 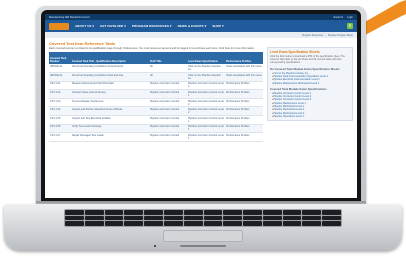 I want to click on email-link: Email Us, so click(x=339, y=17).